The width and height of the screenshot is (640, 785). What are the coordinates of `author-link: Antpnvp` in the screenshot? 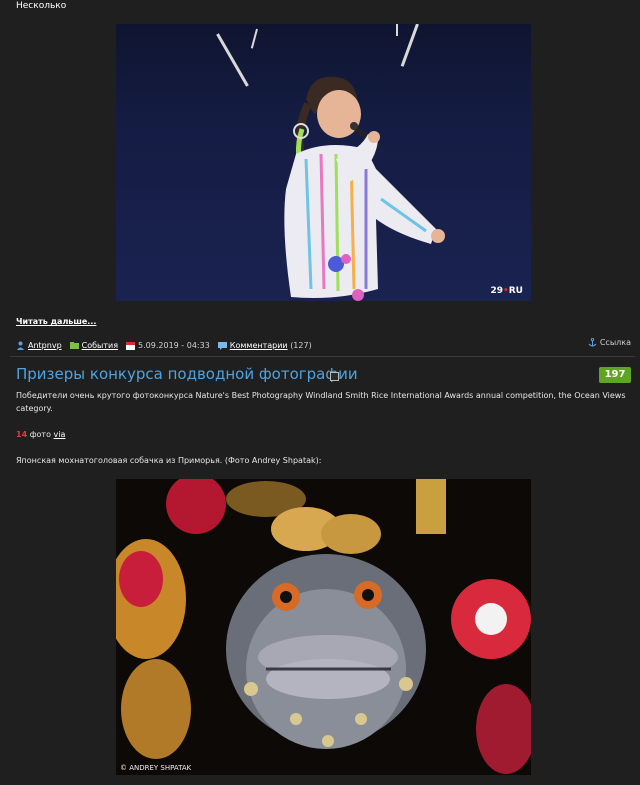 It's located at (45, 345).